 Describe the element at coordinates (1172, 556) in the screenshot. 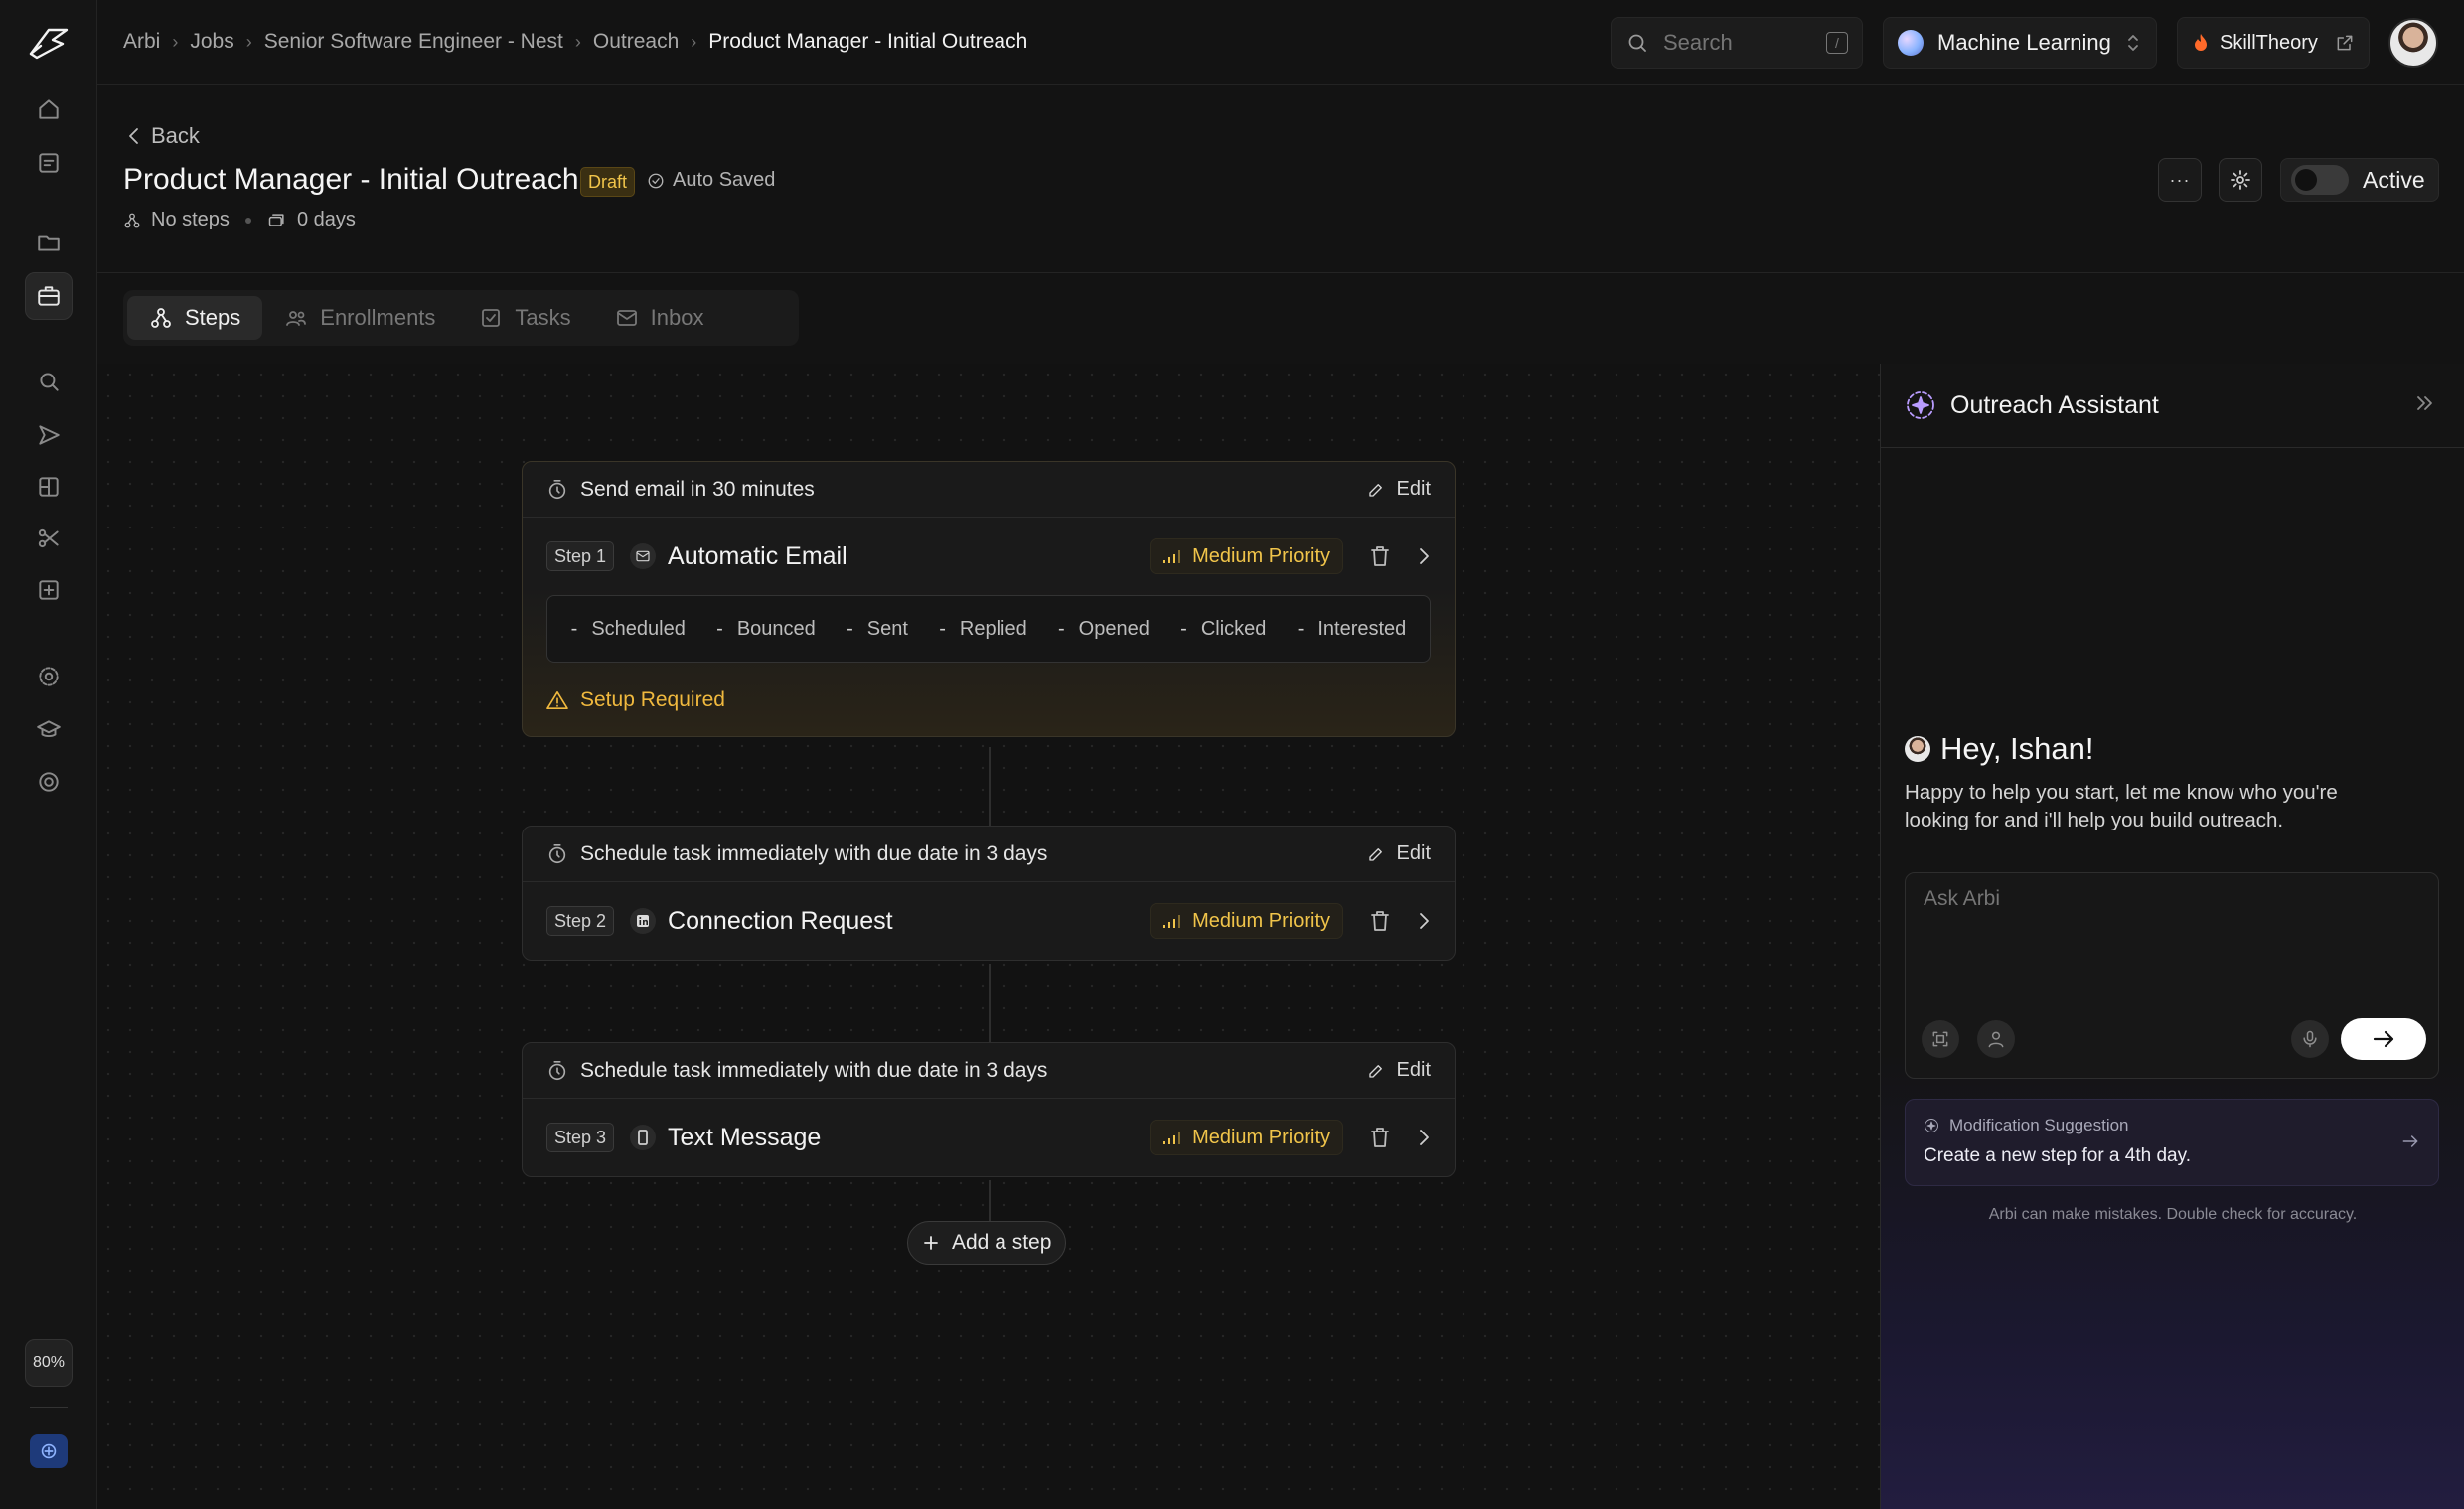

I see `signal-bars-icon` at that location.